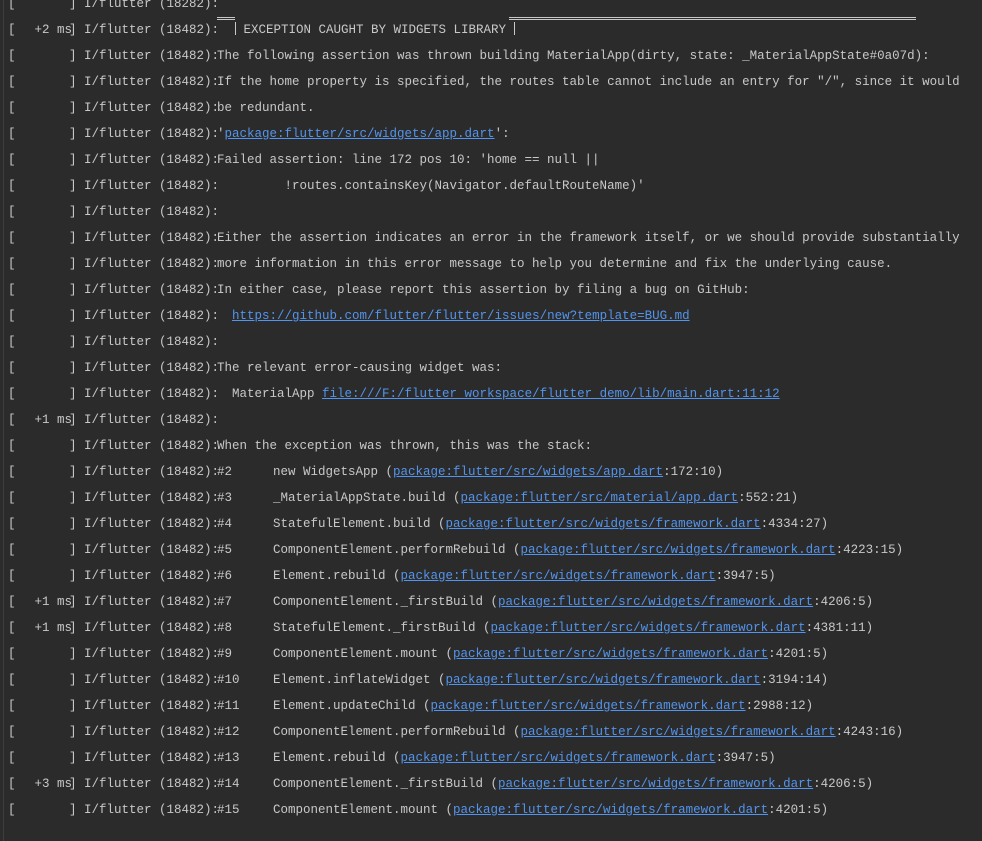 This screenshot has height=841, width=982. Describe the element at coordinates (266, 108) in the screenshot. I see `log-message: be redundant.` at that location.